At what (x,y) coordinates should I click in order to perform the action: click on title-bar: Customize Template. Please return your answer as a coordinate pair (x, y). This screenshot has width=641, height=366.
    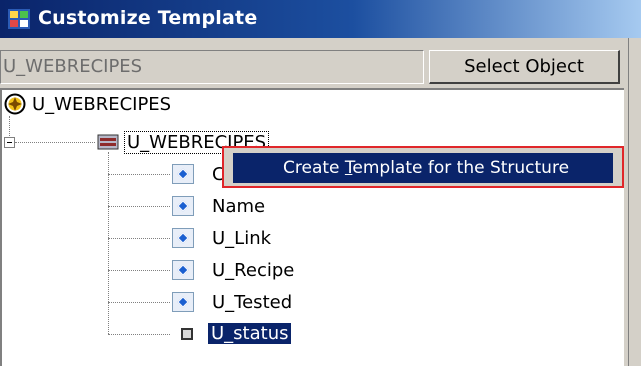
    Looking at the image, I should click on (320, 19).